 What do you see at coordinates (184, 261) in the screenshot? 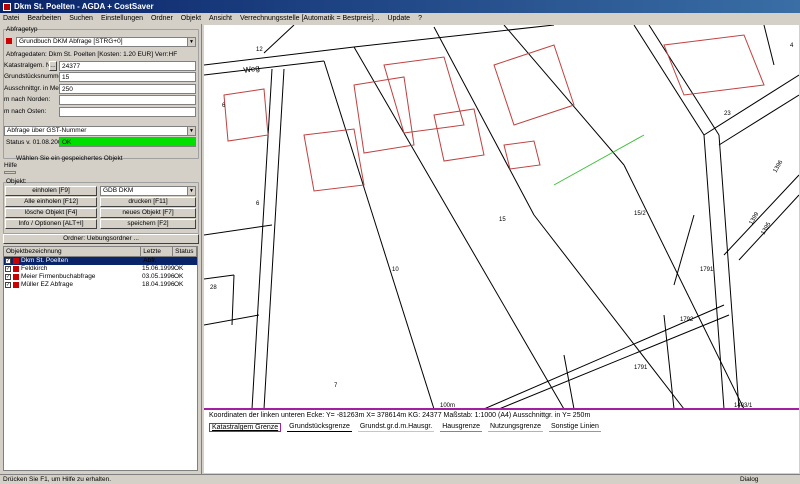
I see `object-status` at bounding box center [184, 261].